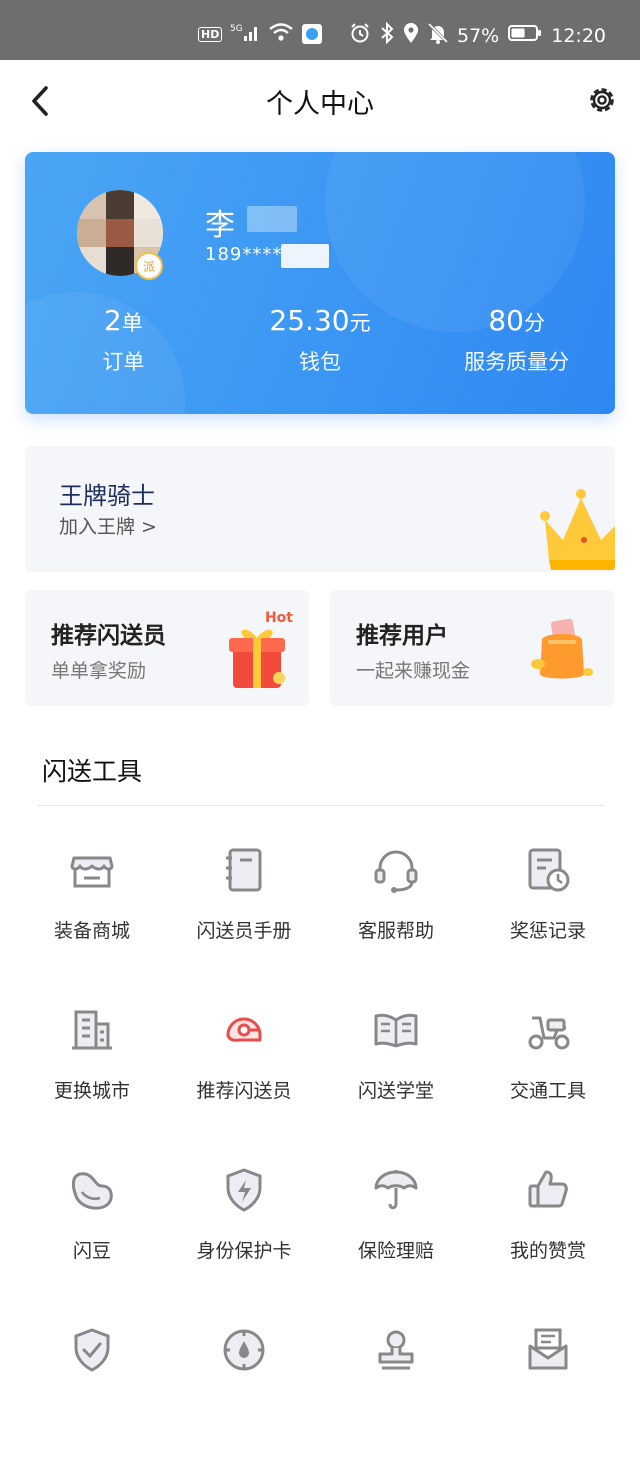  What do you see at coordinates (547, 1091) in the screenshot?
I see `tool-label: 交通工具` at bounding box center [547, 1091].